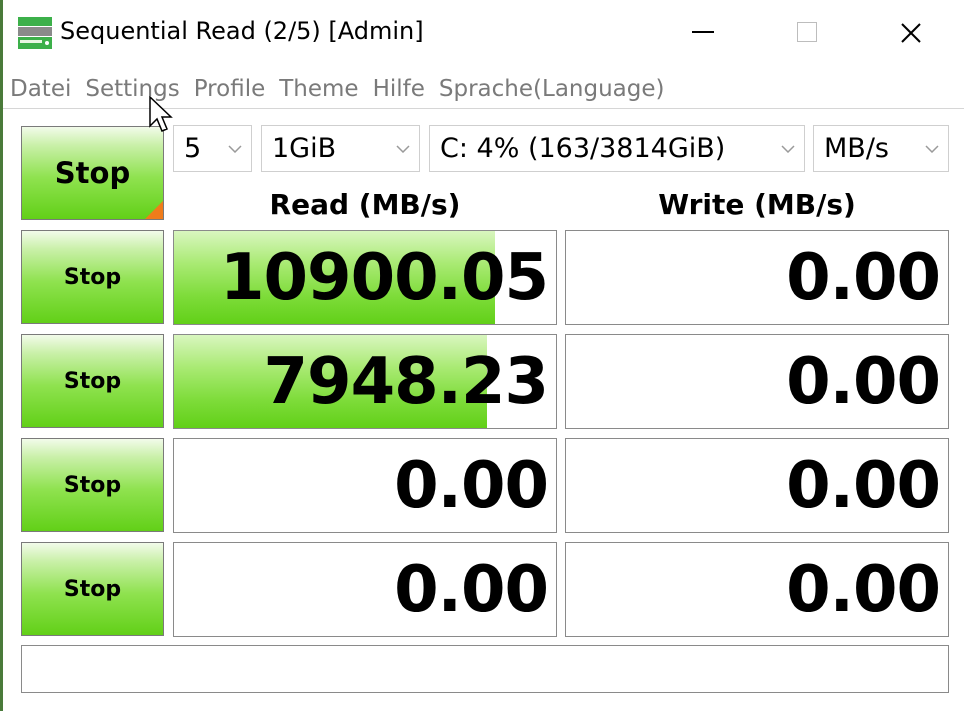 The height and width of the screenshot is (711, 964). Describe the element at coordinates (40, 89) in the screenshot. I see `menu-datei: Datei` at that location.